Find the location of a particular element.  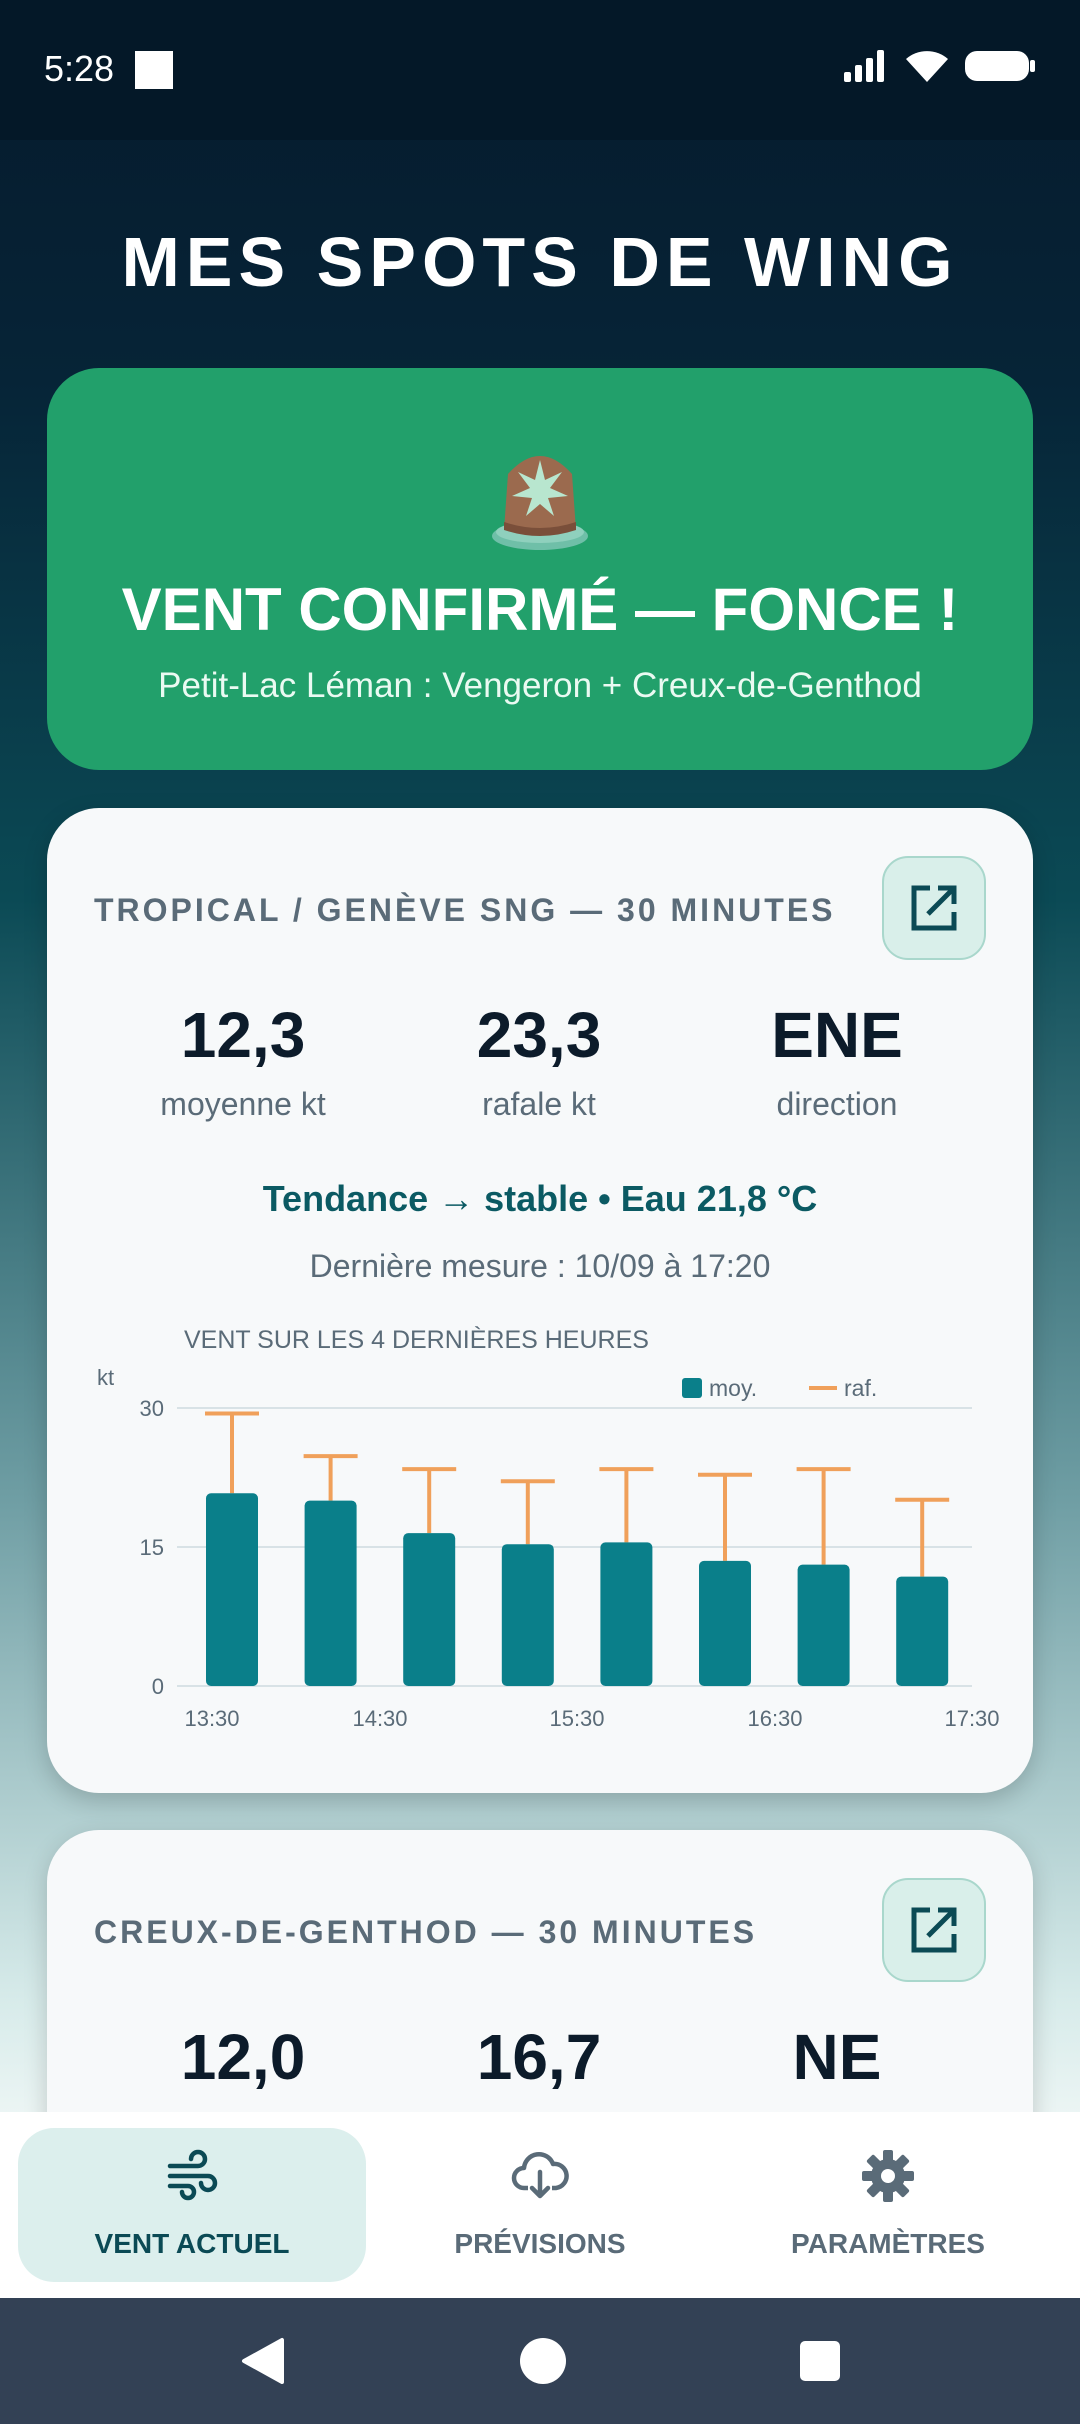

chart-xtick-label: 13:30 is located at coordinates (211, 1718).